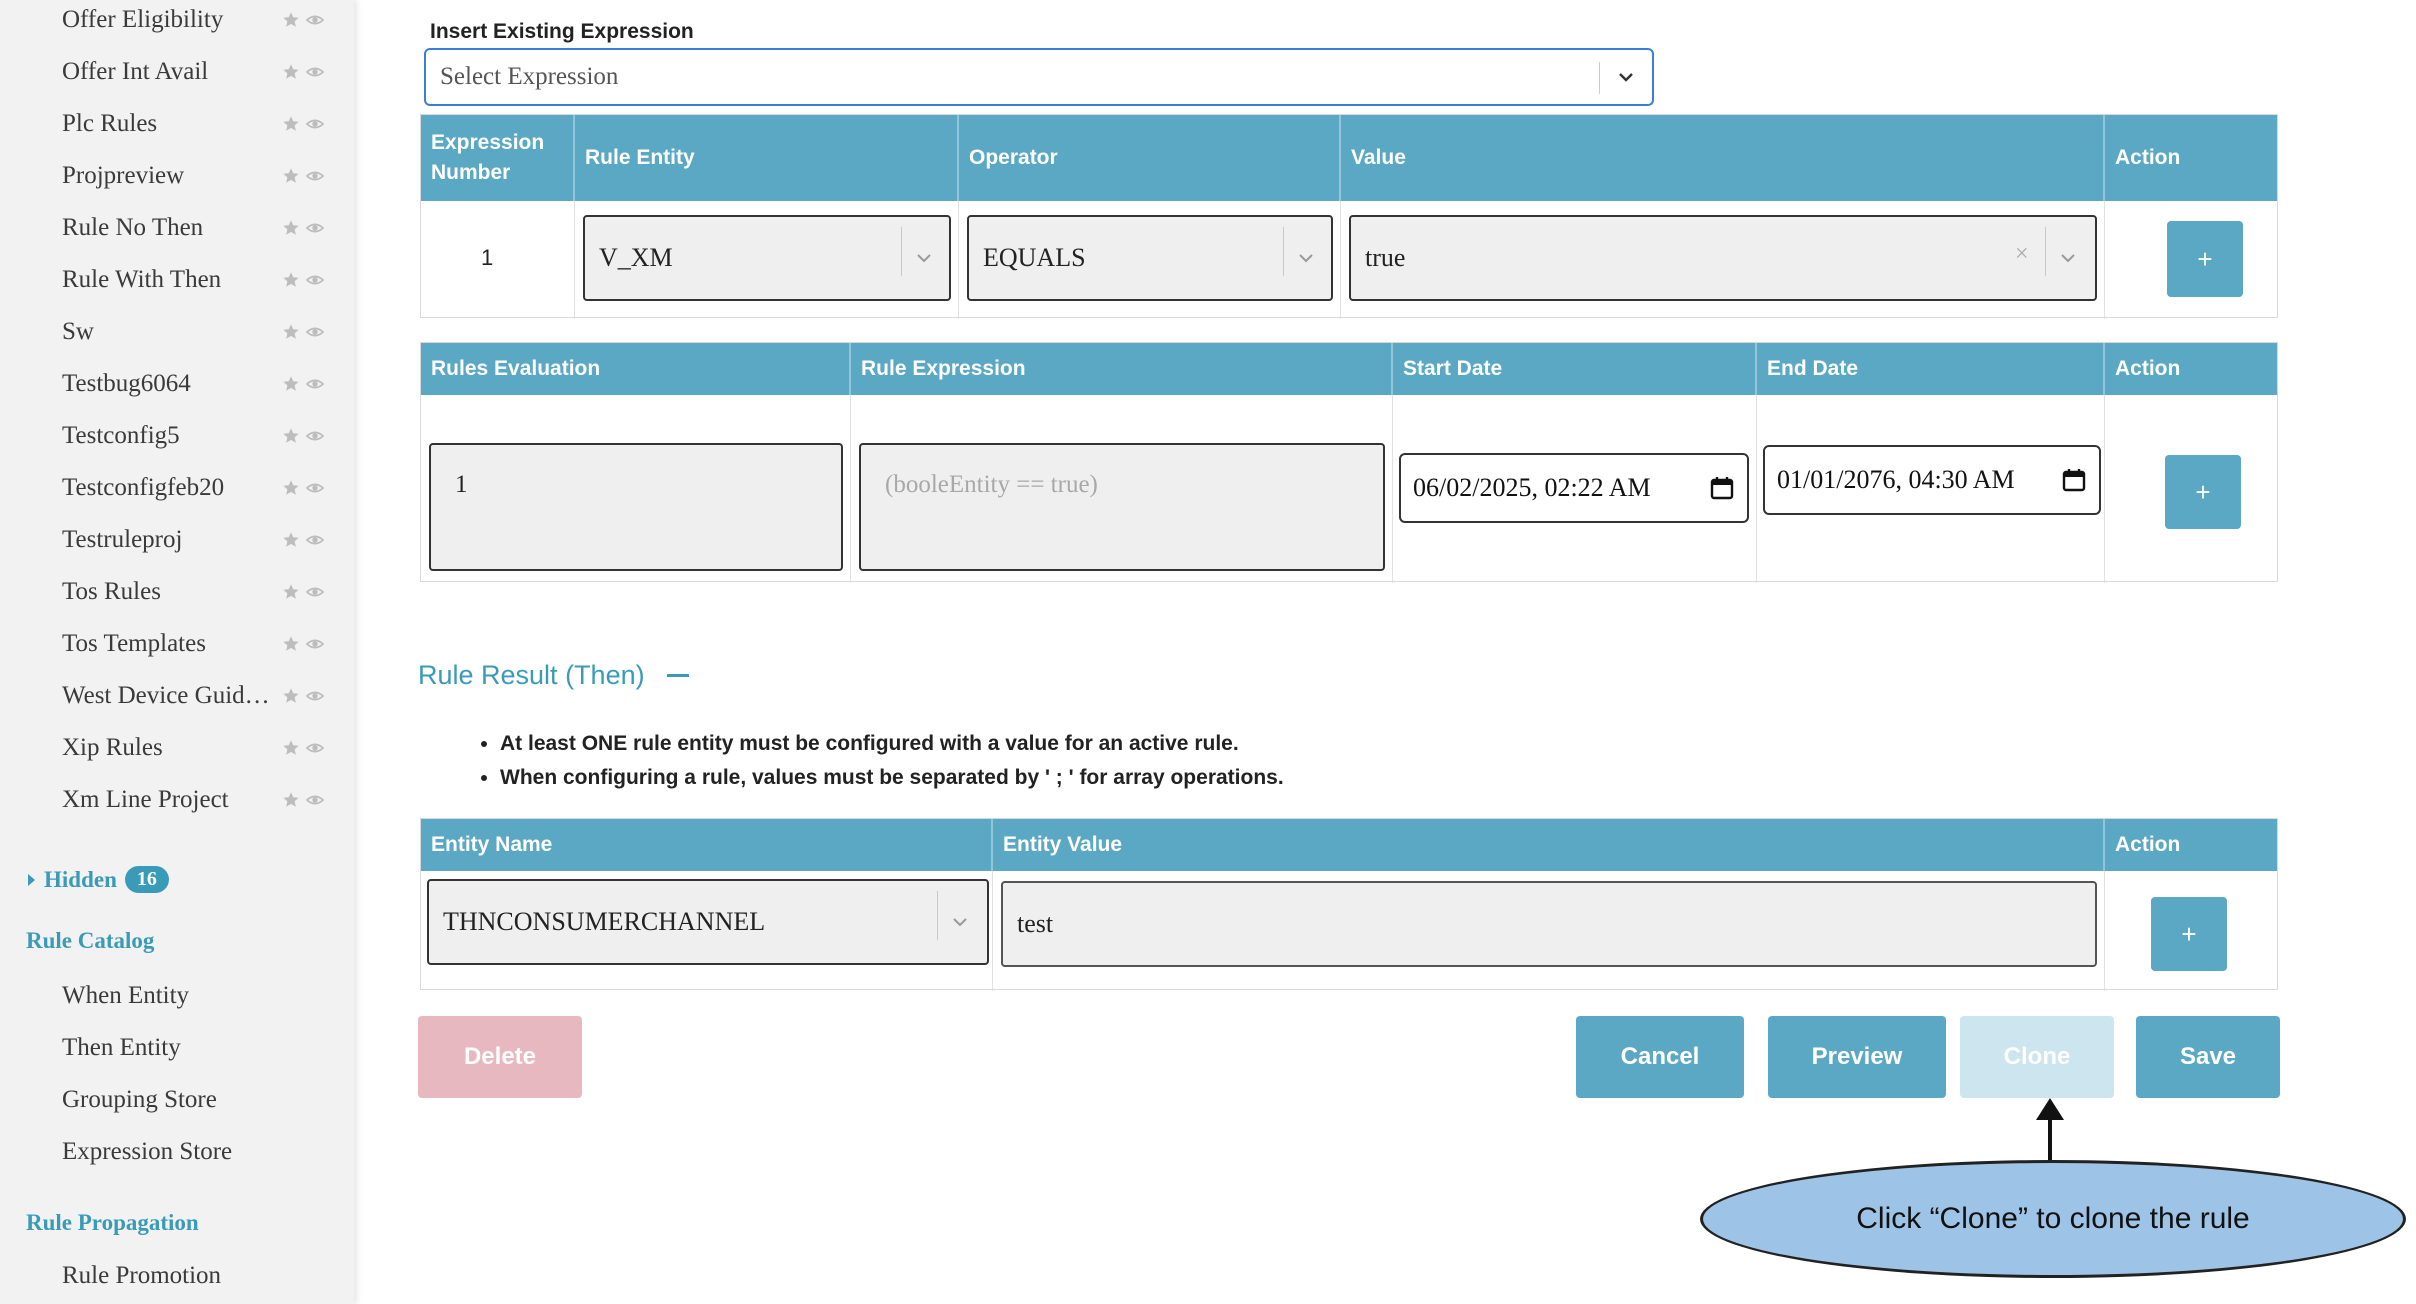 The height and width of the screenshot is (1304, 2416). Describe the element at coordinates (202, 72) in the screenshot. I see `sidebar-item-project: Offer Int Avail` at that location.